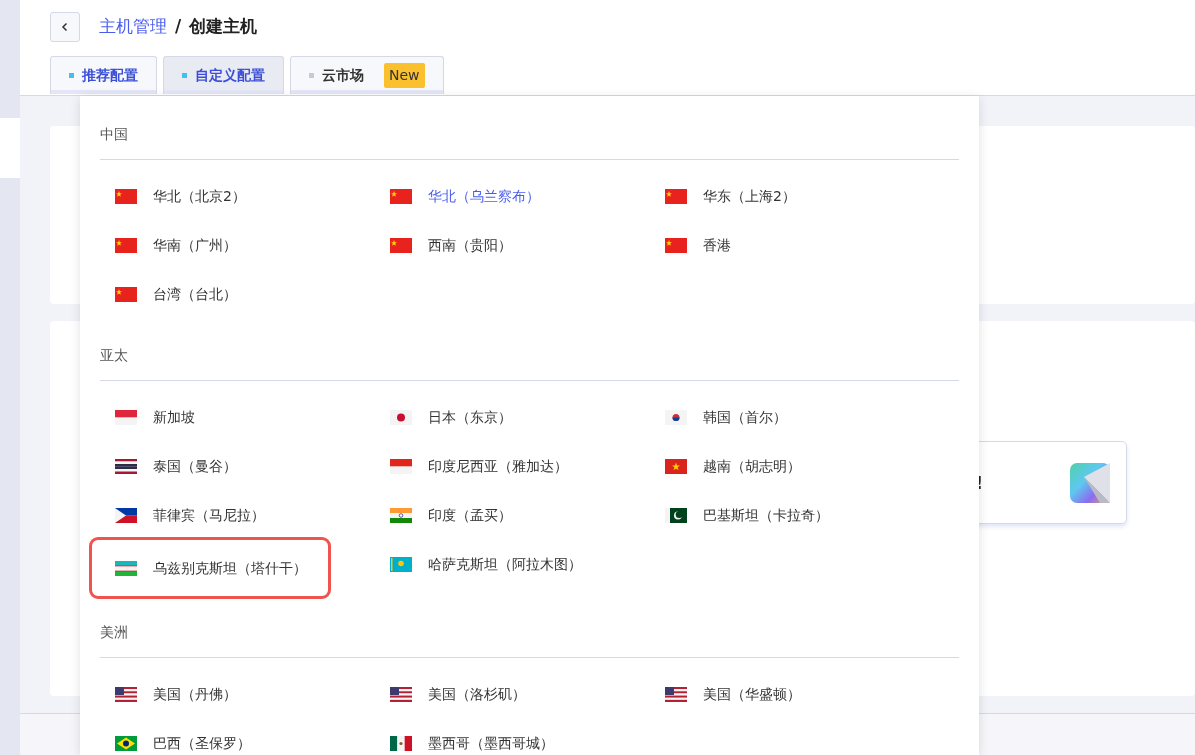  Describe the element at coordinates (512, 245) in the screenshot. I see `region-option: 西南（贵阳）` at that location.